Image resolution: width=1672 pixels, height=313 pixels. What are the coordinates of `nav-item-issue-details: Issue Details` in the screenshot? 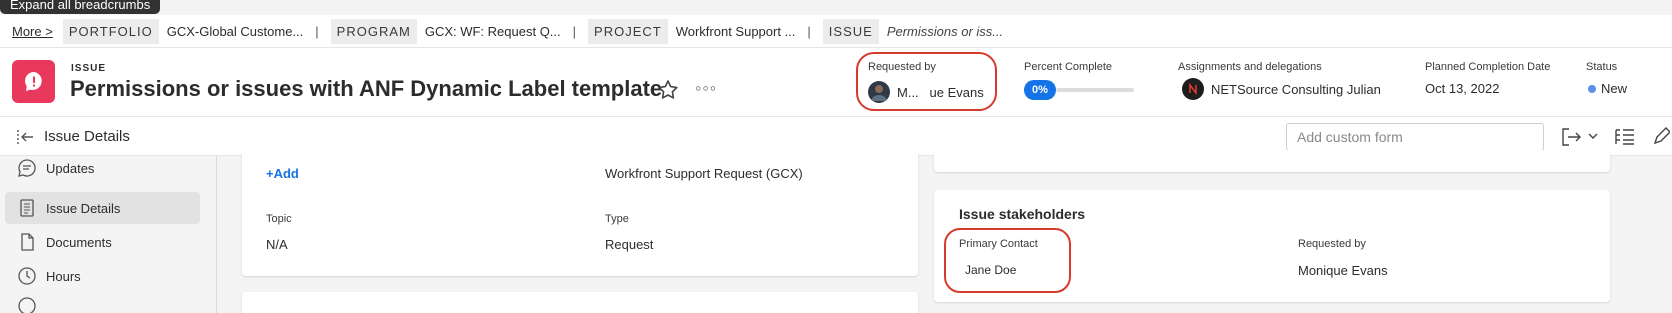 It's located at (102, 208).